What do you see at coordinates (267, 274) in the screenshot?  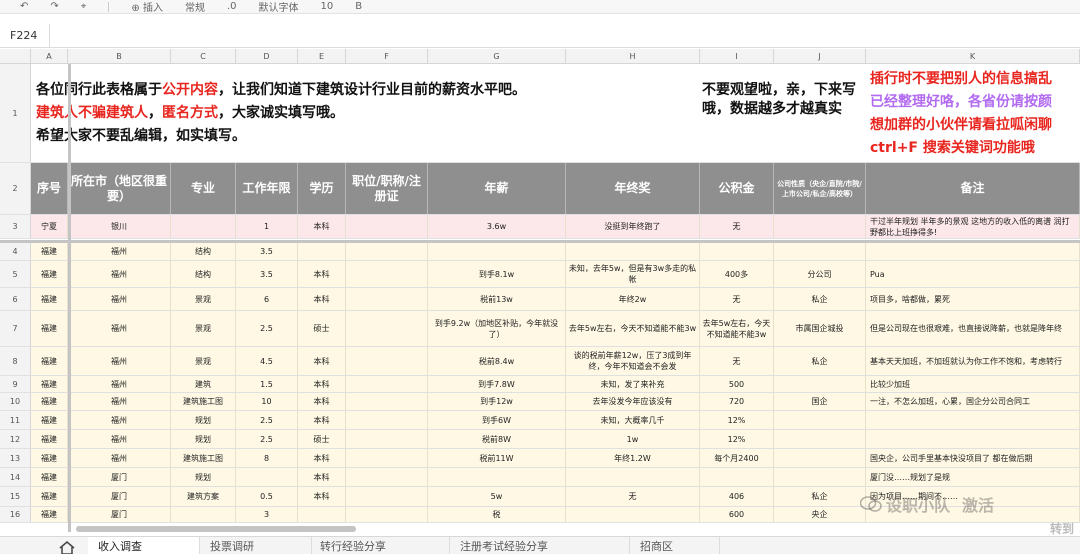 I see `table-cell: 3.5` at bounding box center [267, 274].